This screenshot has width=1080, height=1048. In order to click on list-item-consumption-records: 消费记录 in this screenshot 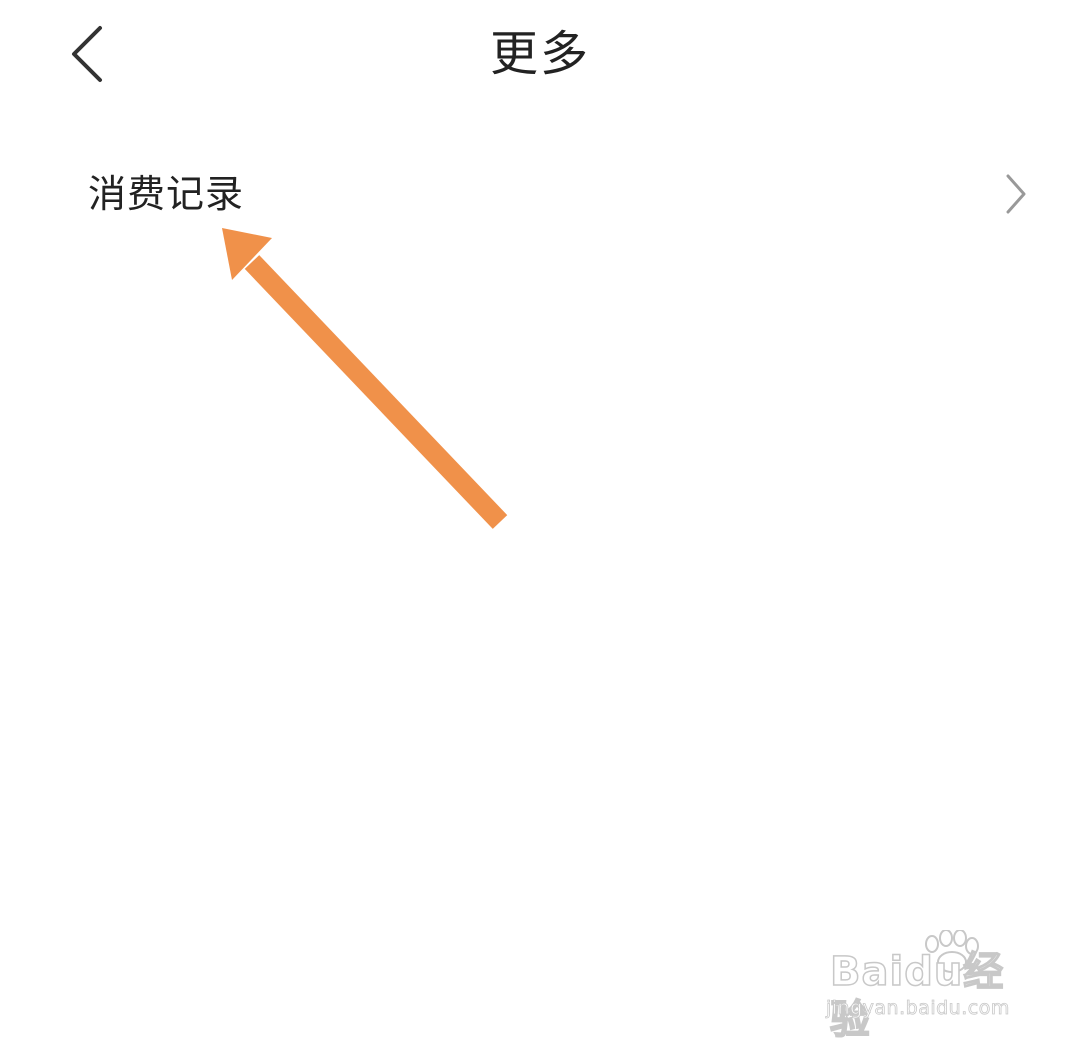, I will do `click(540, 194)`.